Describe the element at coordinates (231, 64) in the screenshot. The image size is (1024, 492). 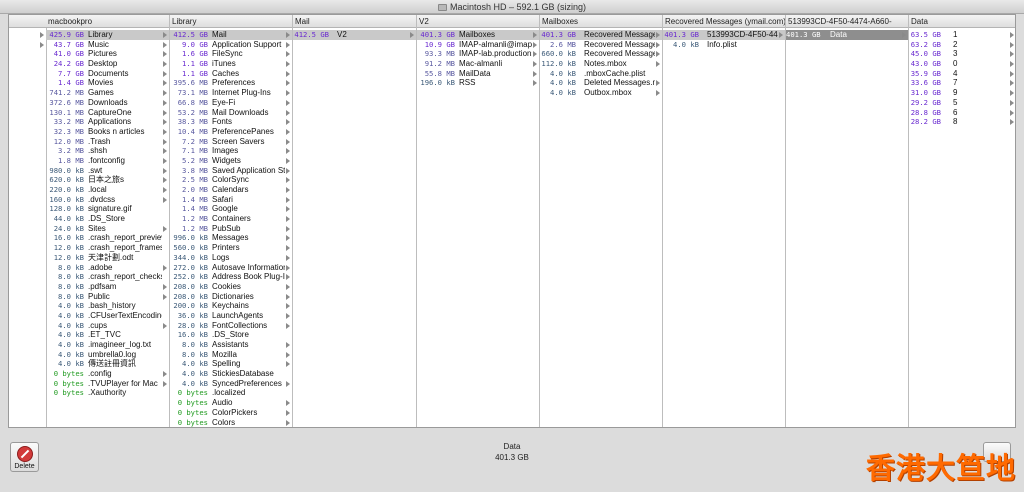
I see `file-row: 1.1 GB iTunes` at that location.